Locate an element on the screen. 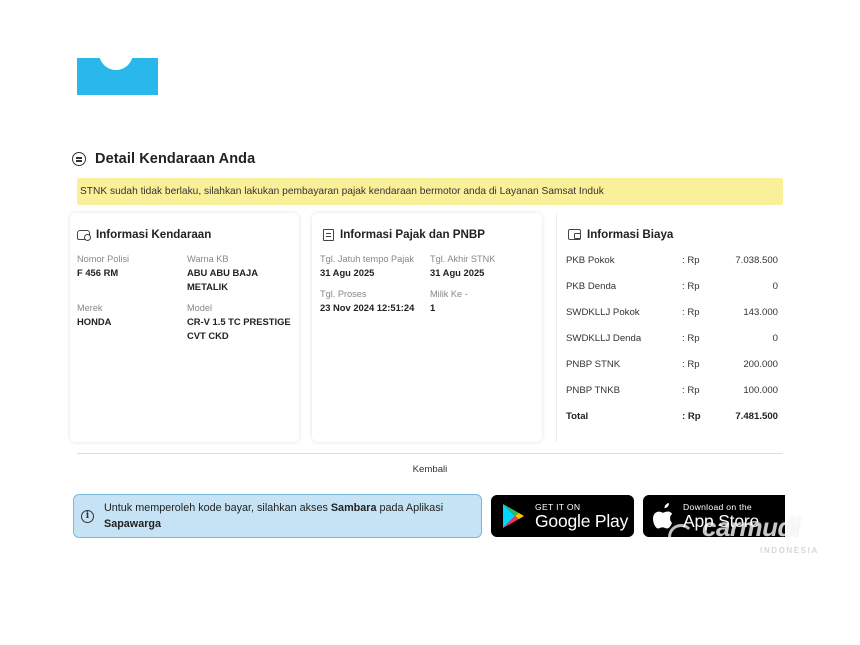 Image resolution: width=860 pixels, height=645 pixels. field-label: Nomor Polisi is located at coordinates (103, 259).